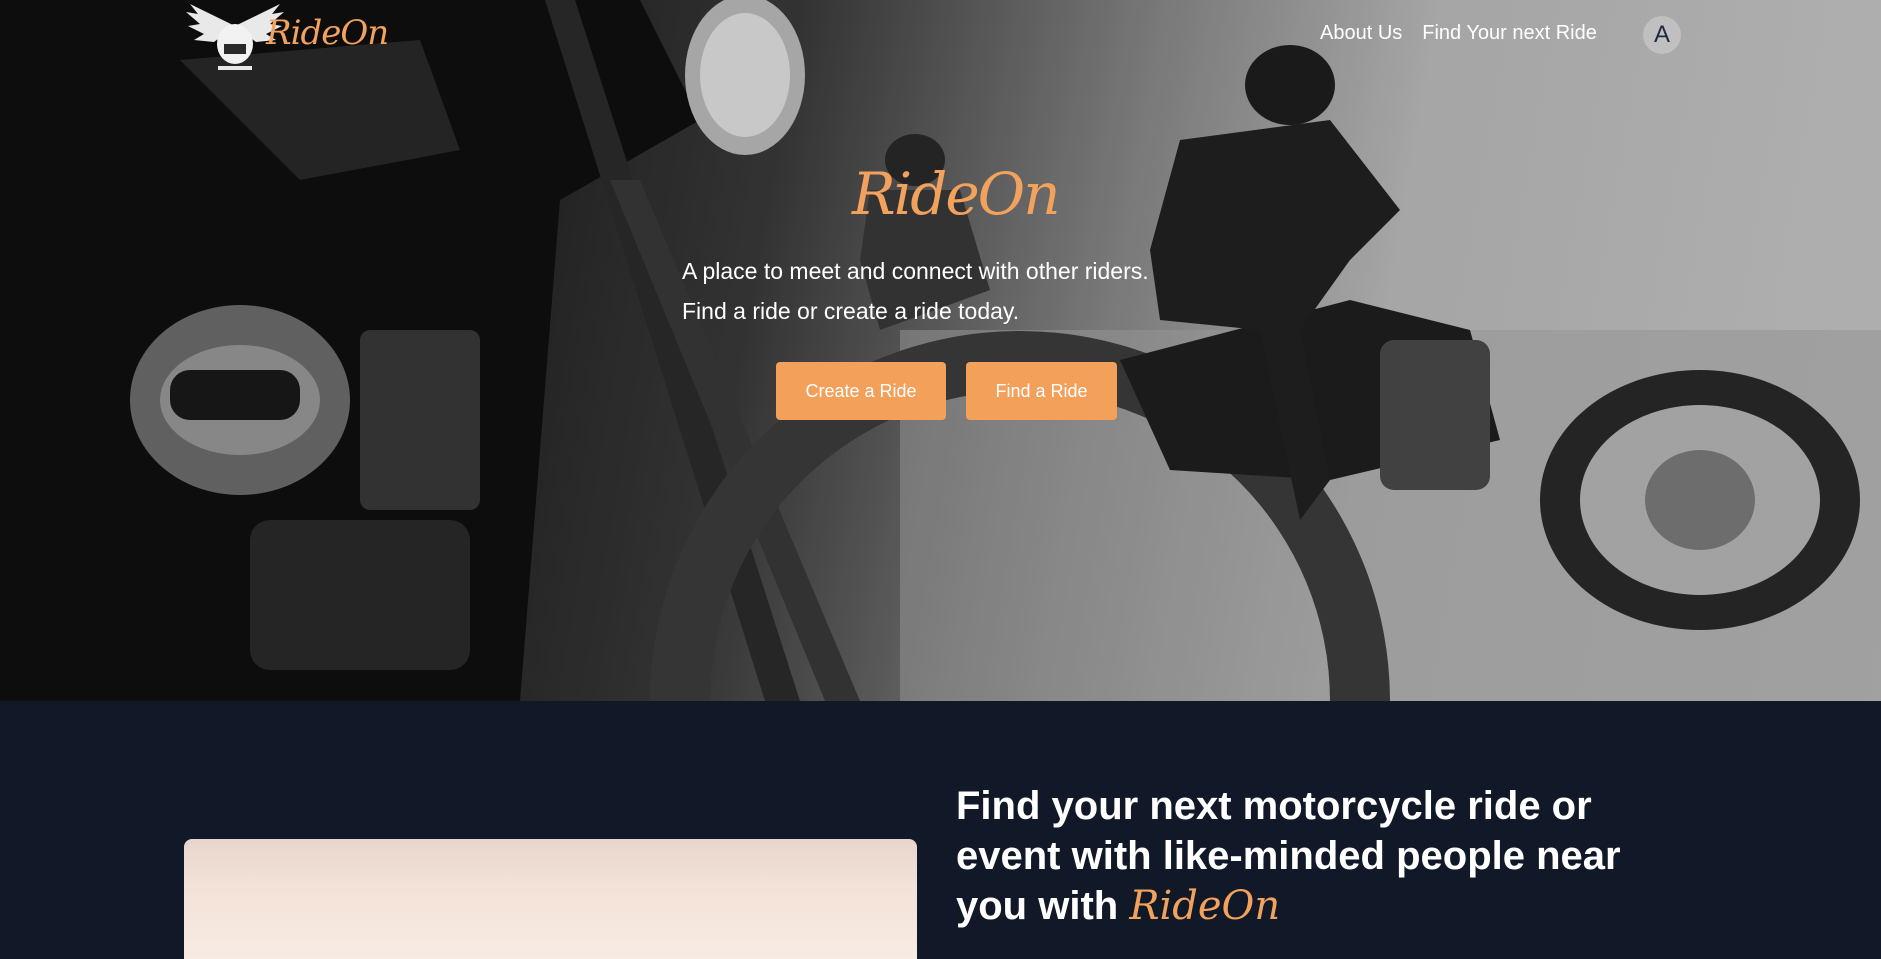 This screenshot has height=959, width=1881. I want to click on brand-logo: RideOn, so click(292, 37).